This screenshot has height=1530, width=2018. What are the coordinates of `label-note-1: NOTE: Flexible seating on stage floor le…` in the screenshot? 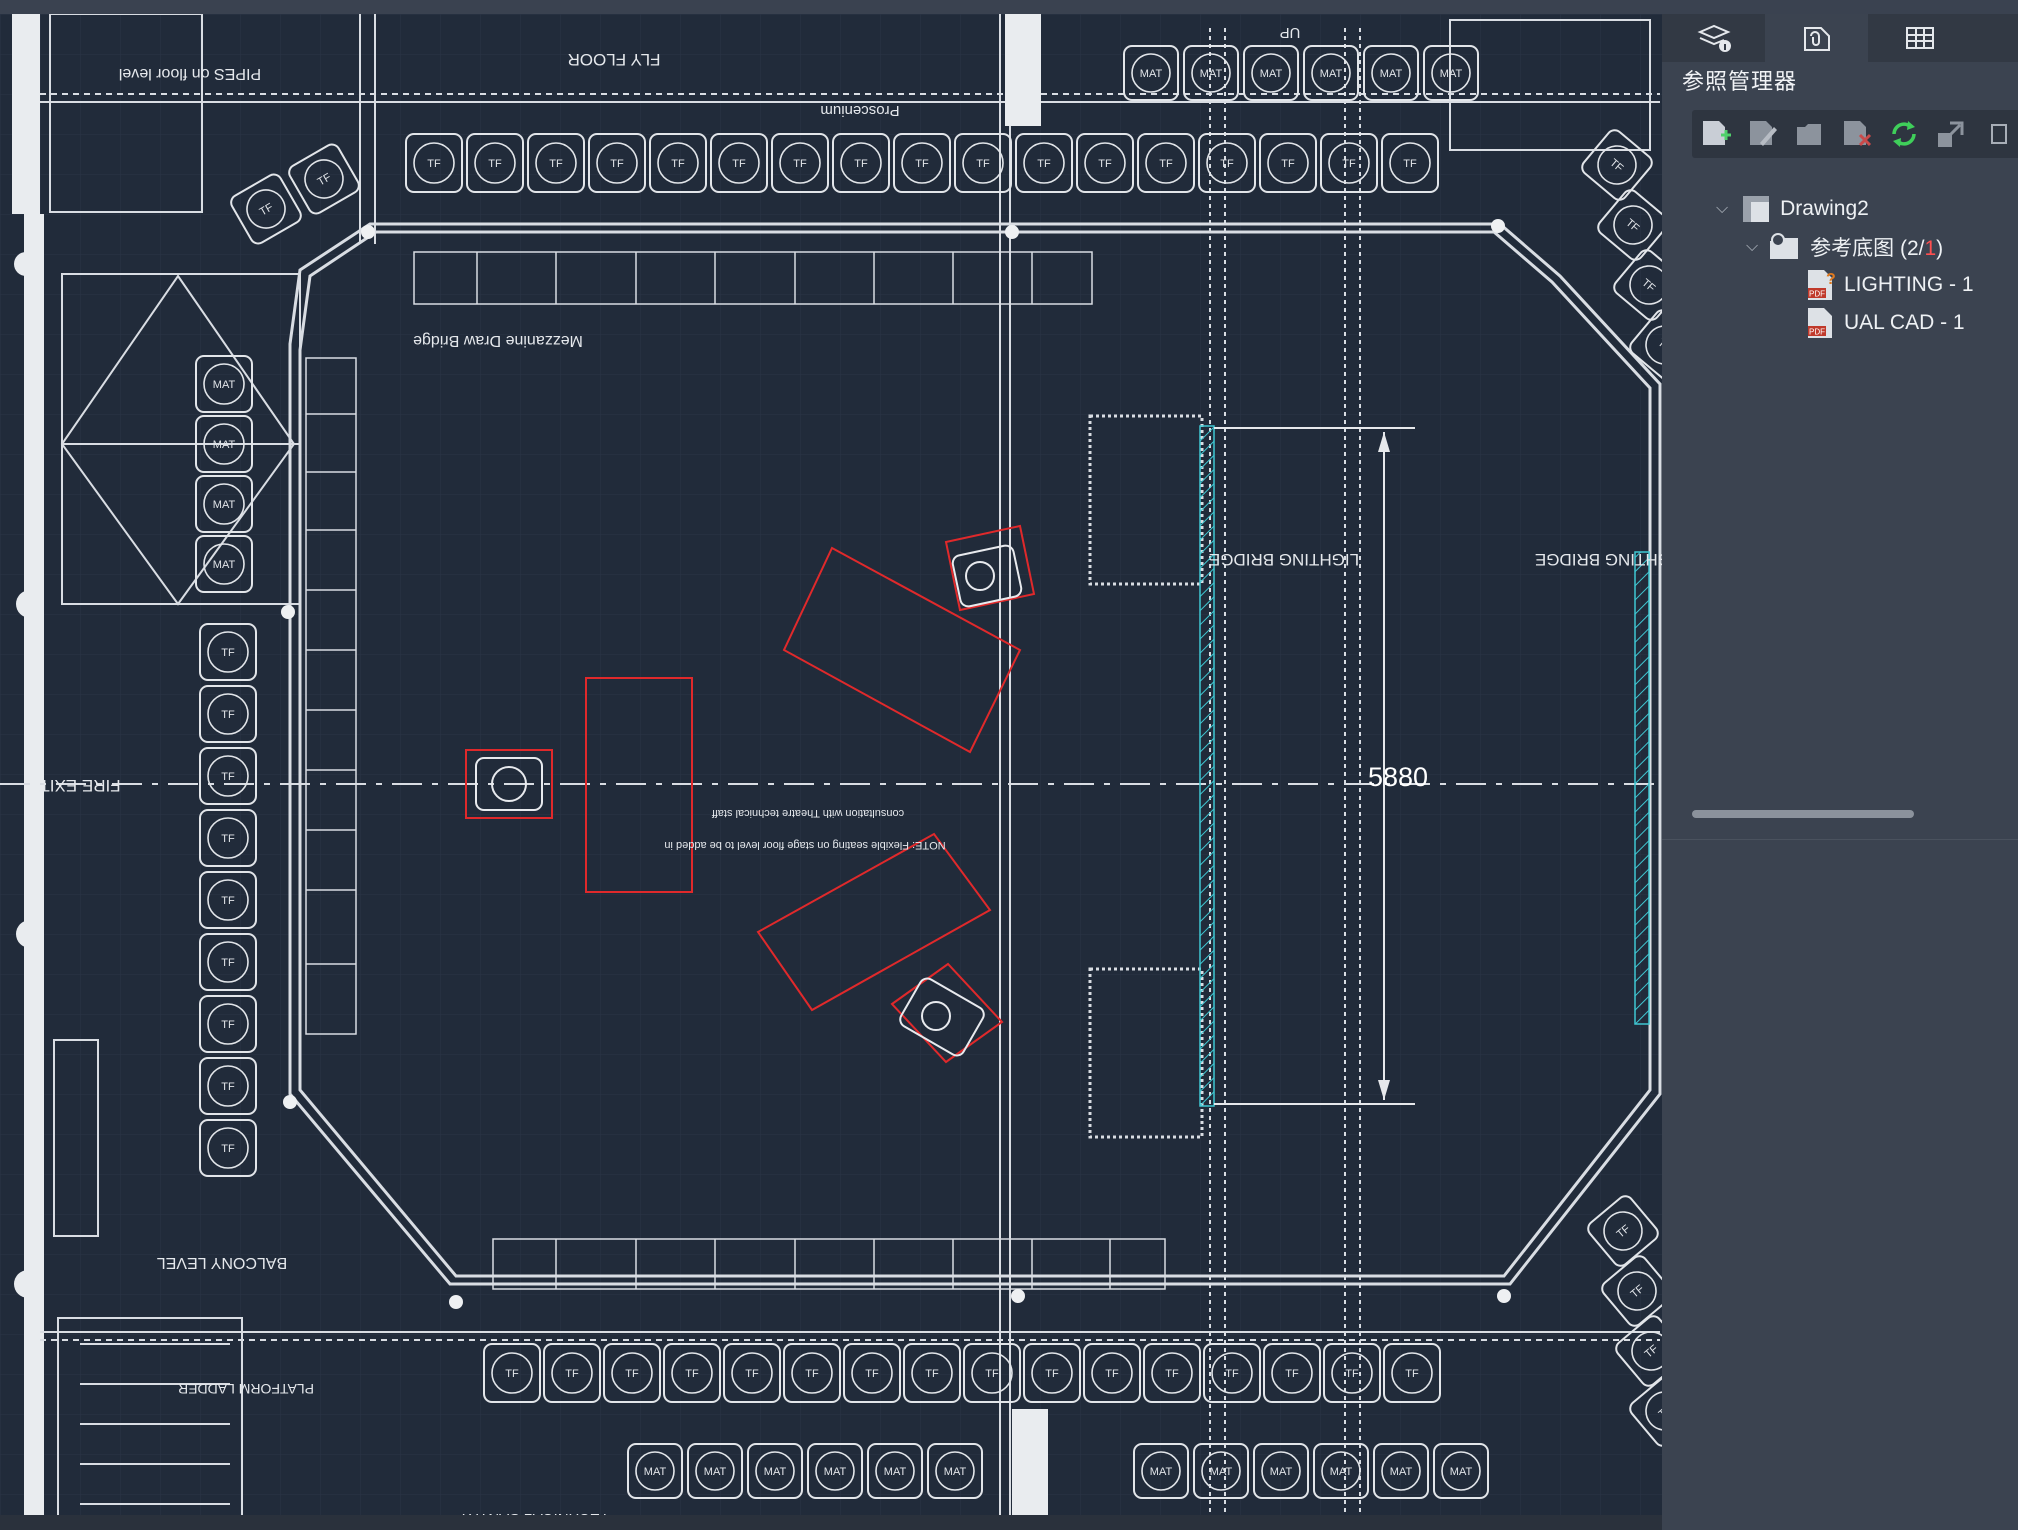 It's located at (804, 845).